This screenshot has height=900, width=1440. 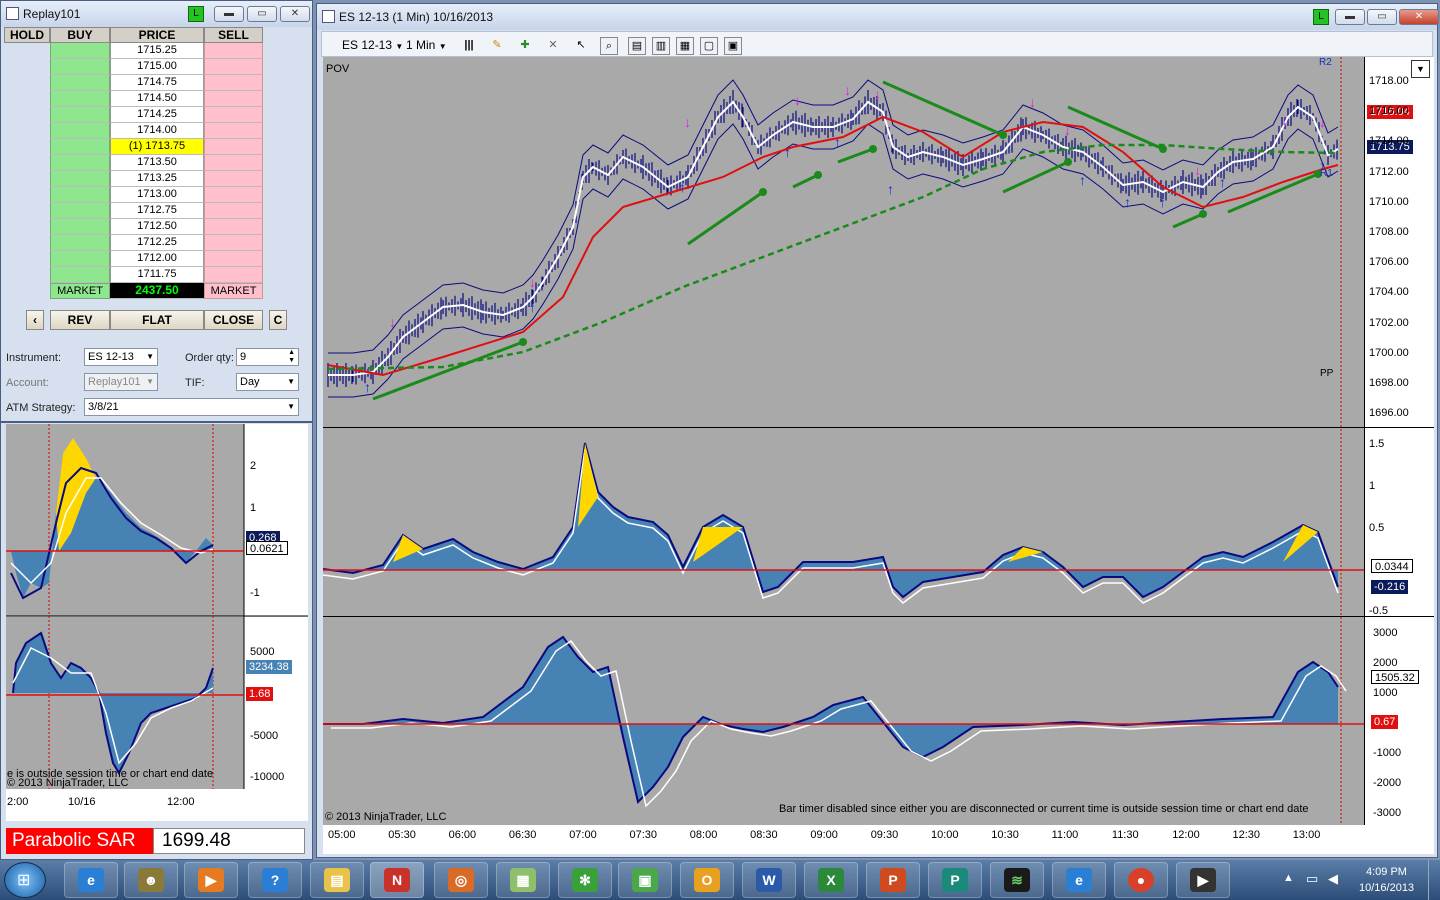 I want to click on taskbar-explorer-icon: ▤, so click(x=337, y=880).